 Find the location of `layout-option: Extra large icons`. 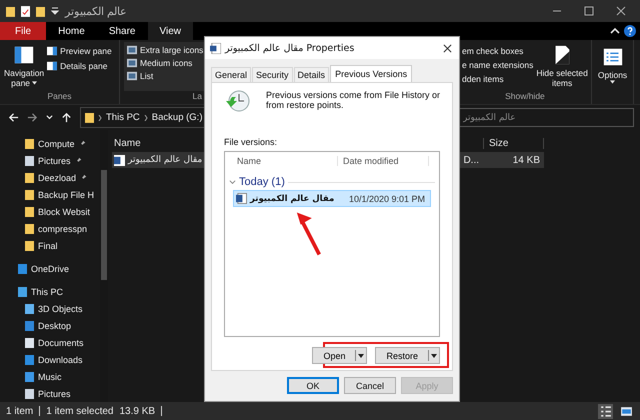

layout-option: Extra large icons is located at coordinates (166, 50).